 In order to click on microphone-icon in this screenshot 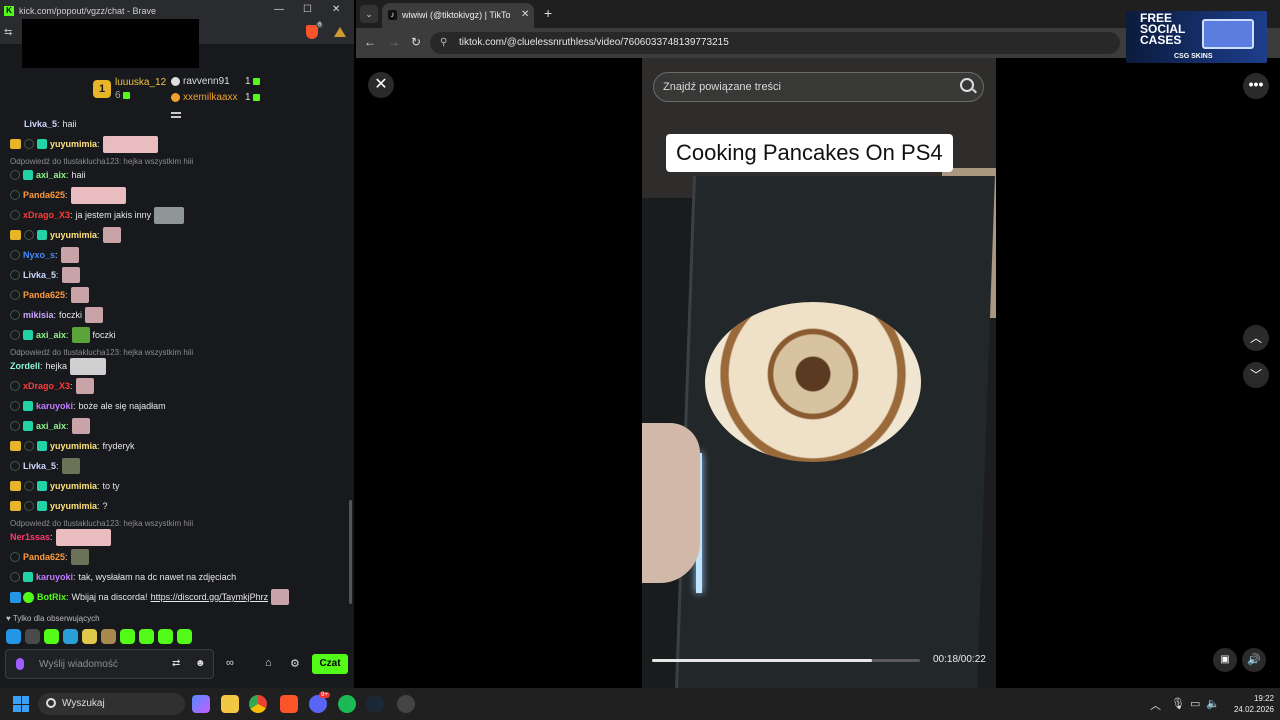, I will do `click(20, 664)`.